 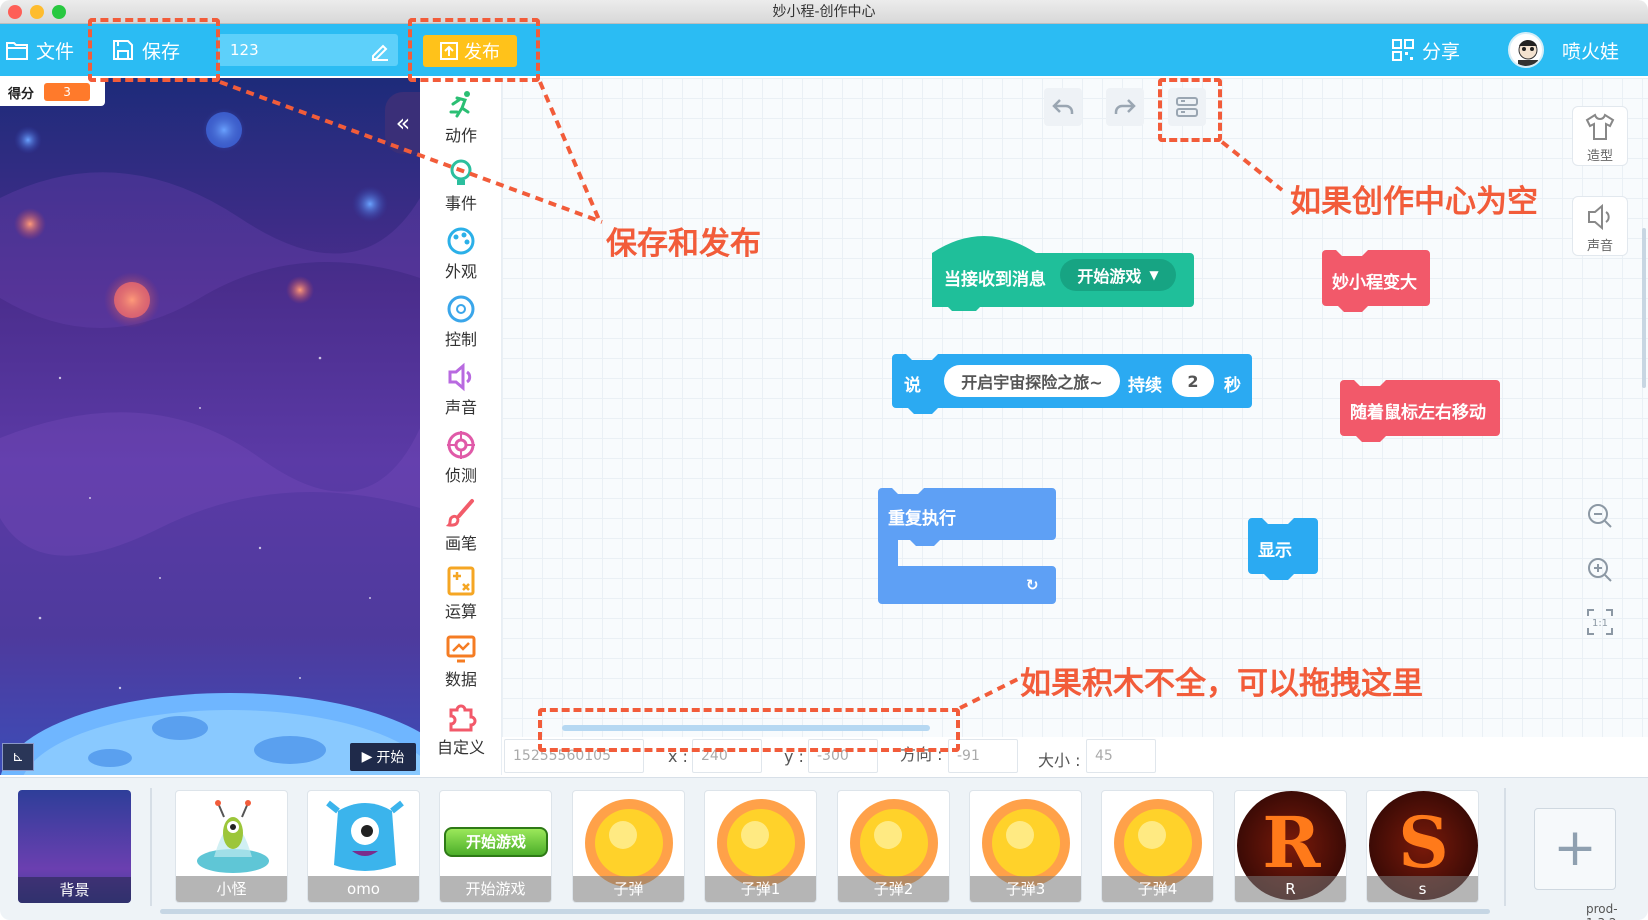 I want to click on when-receive-message-block: 当接收到消息 开始游戏 ▼, so click(x=1063, y=272).